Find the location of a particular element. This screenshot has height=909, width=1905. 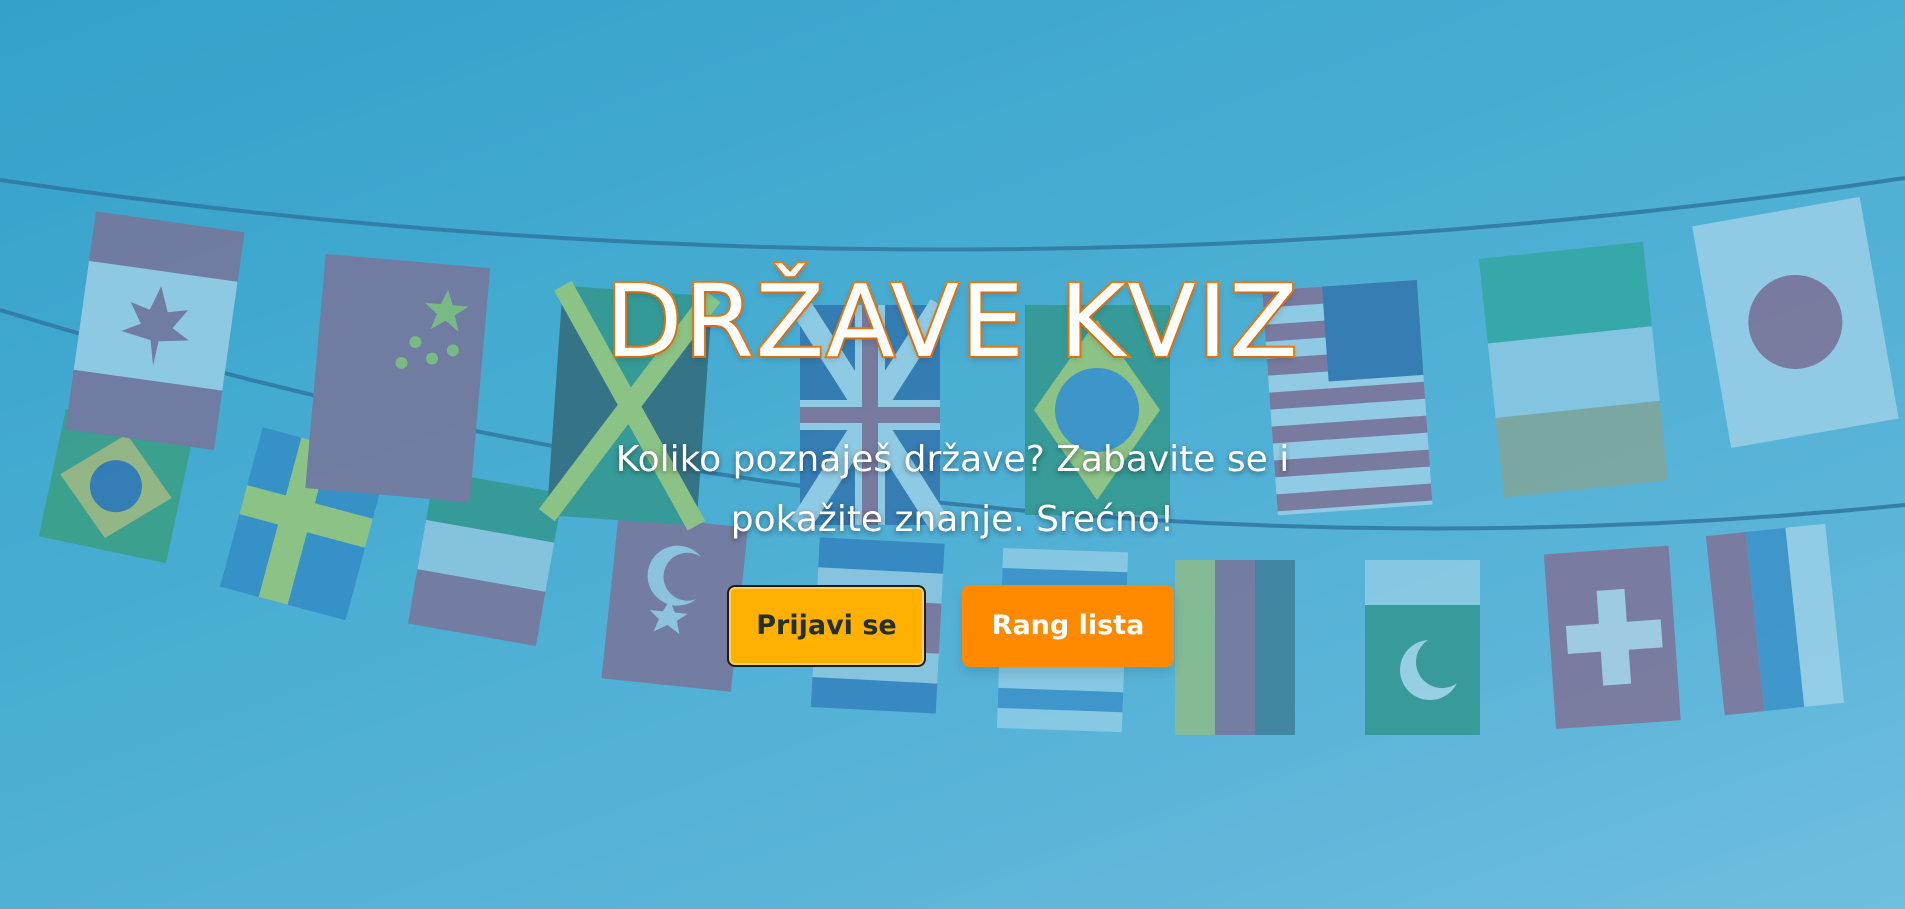

ranking-button: Rang lista is located at coordinates (1068, 626).